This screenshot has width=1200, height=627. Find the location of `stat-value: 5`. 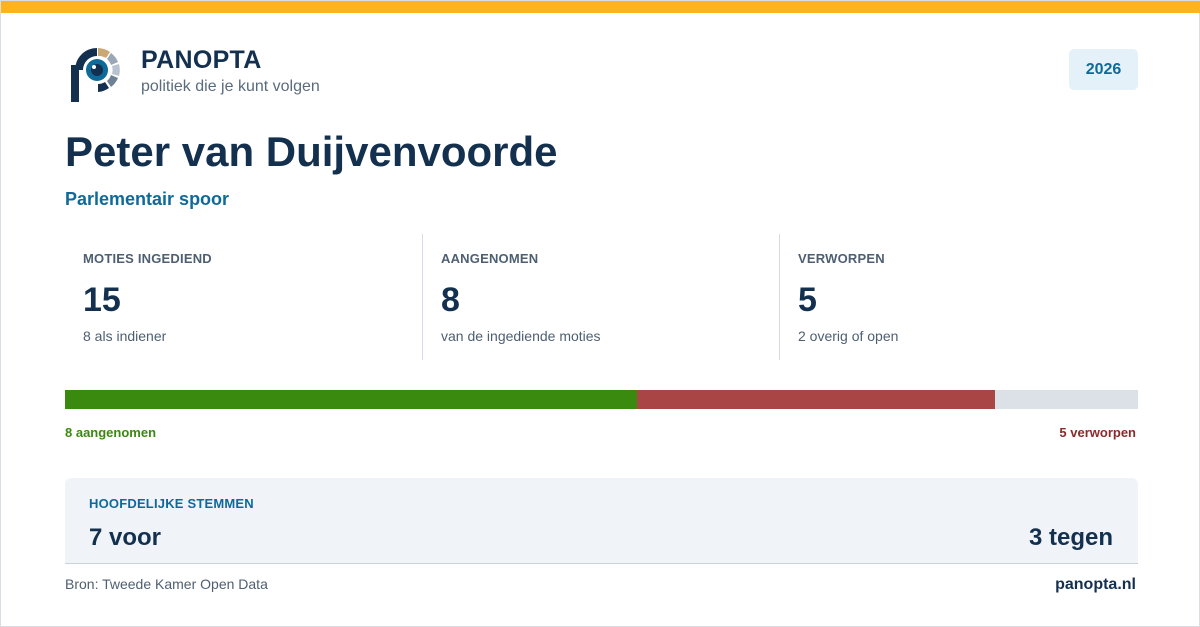

stat-value: 5 is located at coordinates (807, 300).